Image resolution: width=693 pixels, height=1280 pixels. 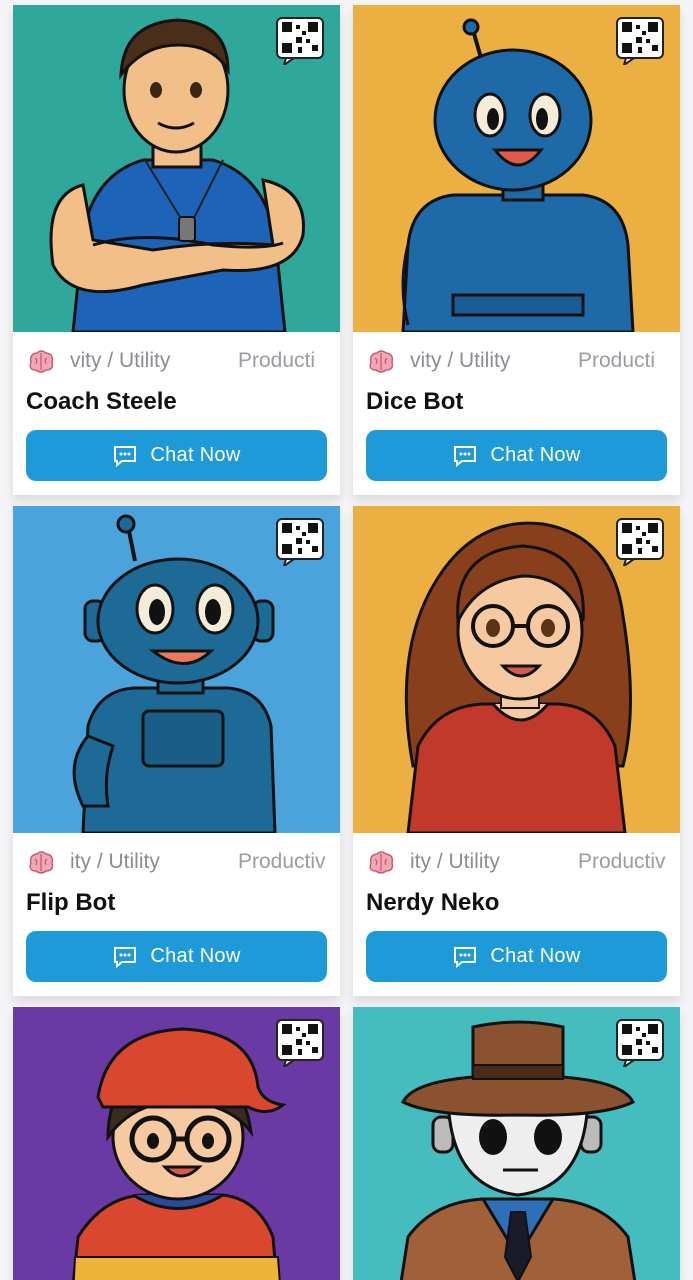 What do you see at coordinates (415, 401) in the screenshot?
I see `character-name: Dice Bot` at bounding box center [415, 401].